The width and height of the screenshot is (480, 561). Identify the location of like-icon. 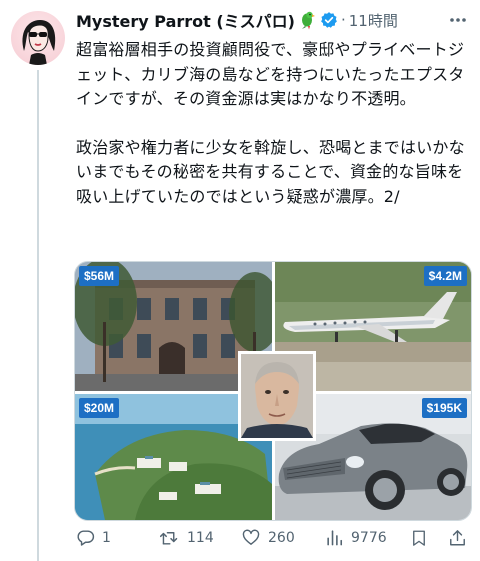
(251, 537).